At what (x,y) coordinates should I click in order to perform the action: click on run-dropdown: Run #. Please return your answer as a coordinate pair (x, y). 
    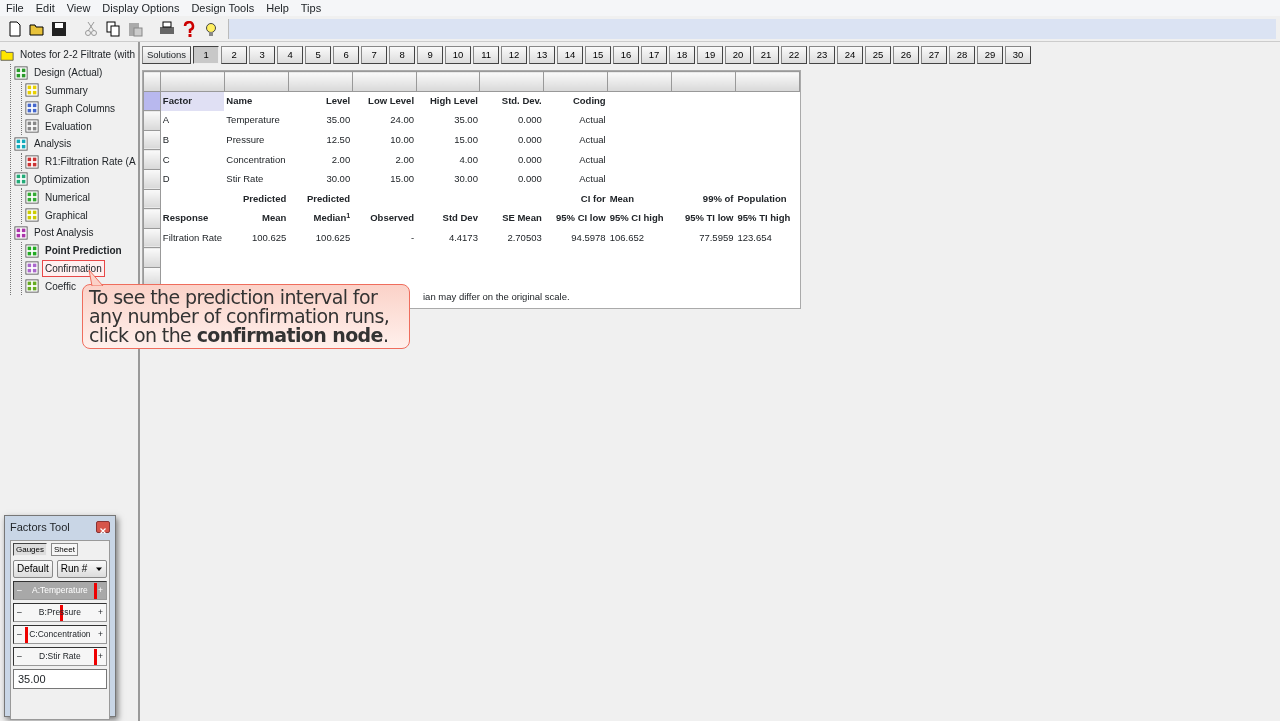
    Looking at the image, I should click on (81, 568).